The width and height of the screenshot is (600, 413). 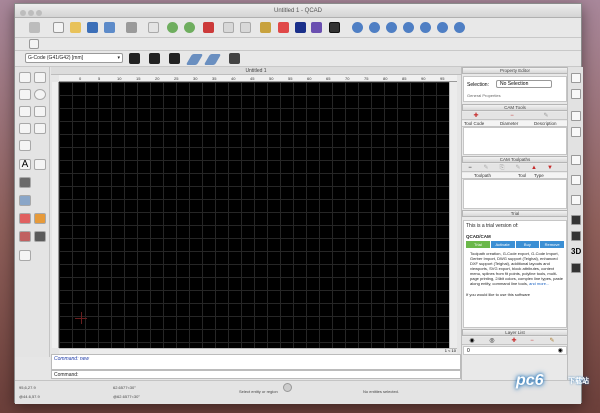 I want to click on cam-panel-icon, so click(x=576, y=160).